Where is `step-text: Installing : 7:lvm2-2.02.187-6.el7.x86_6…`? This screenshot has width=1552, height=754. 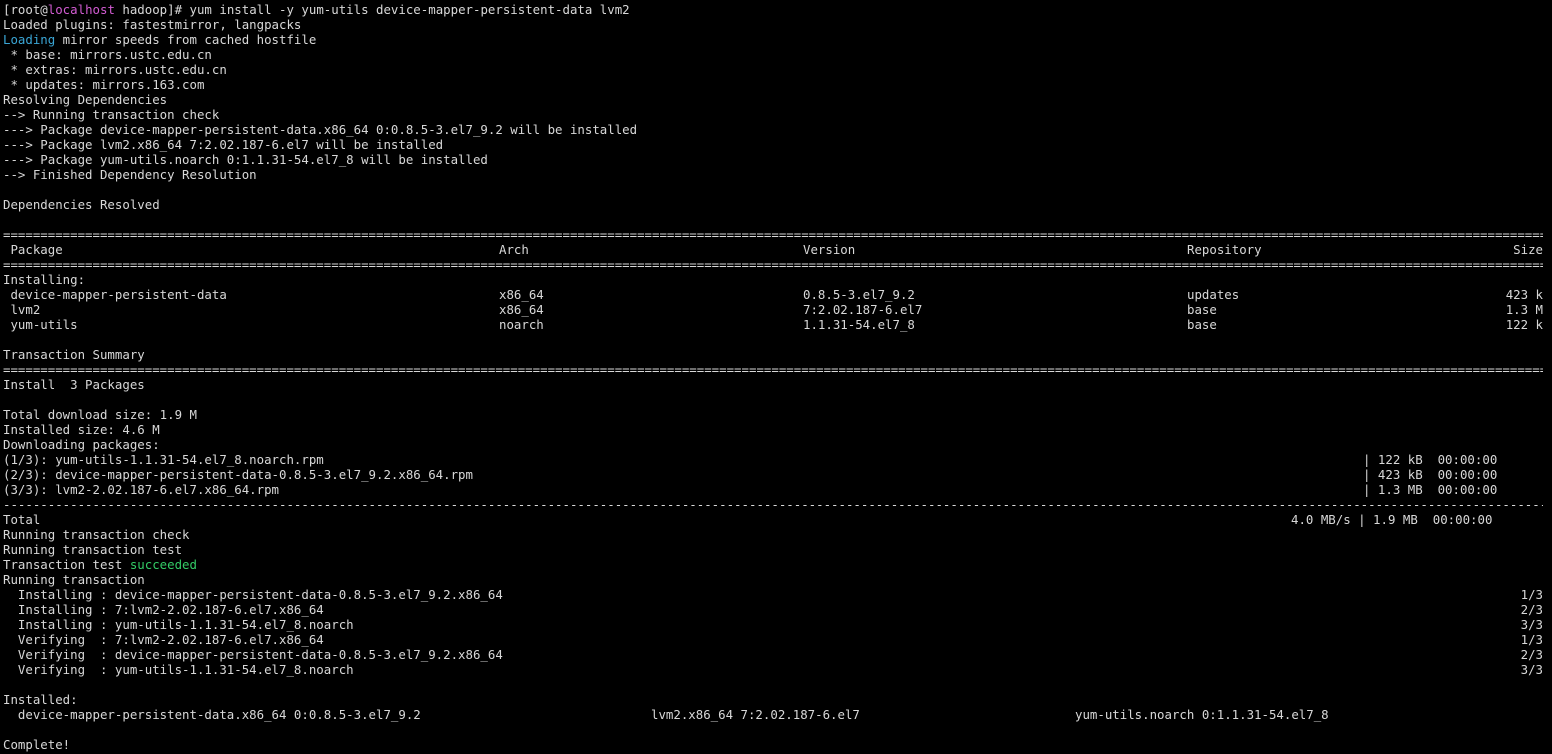 step-text: Installing : 7:lvm2-2.02.187-6.el7.x86_6… is located at coordinates (163, 609).